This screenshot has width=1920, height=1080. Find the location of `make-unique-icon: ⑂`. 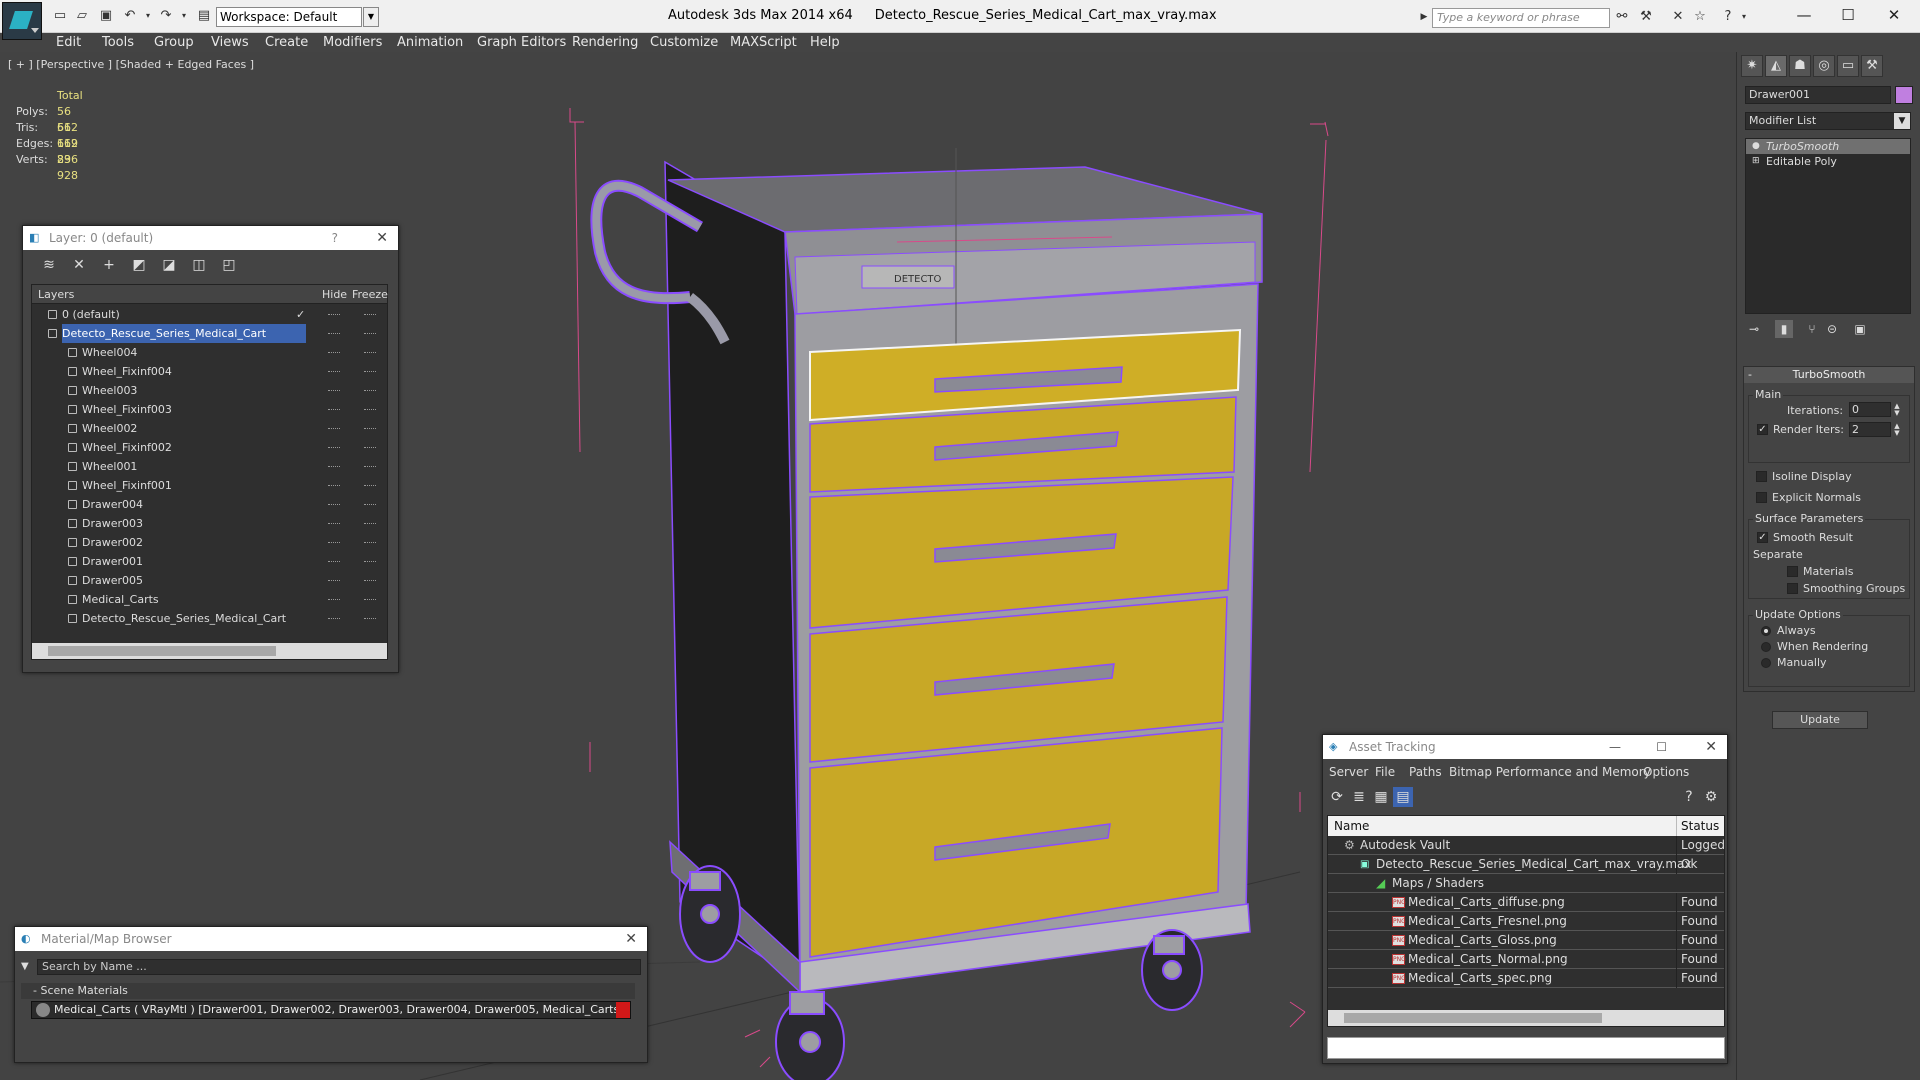

make-unique-icon: ⑂ is located at coordinates (1812, 329).